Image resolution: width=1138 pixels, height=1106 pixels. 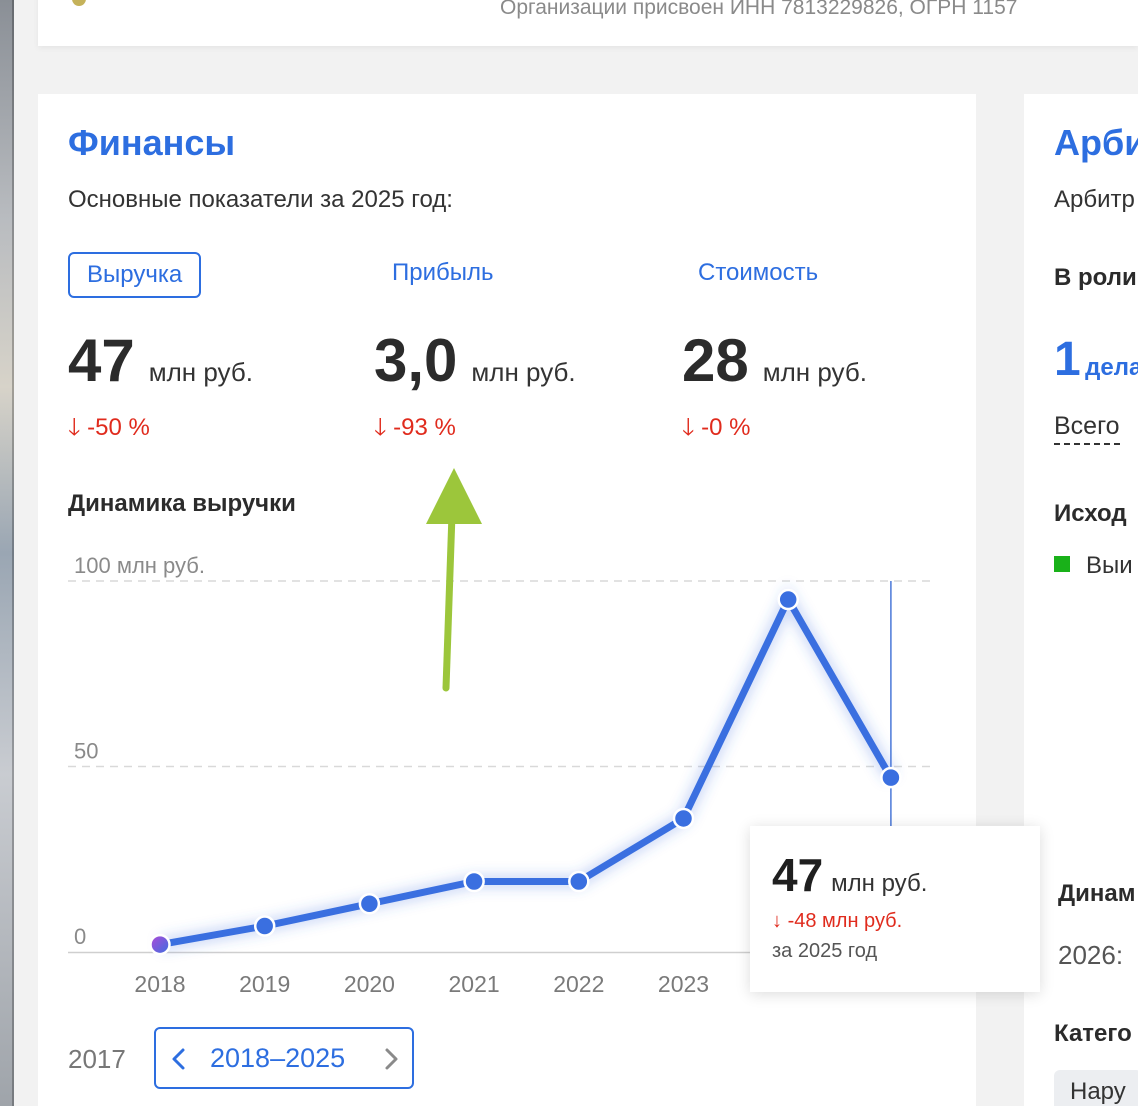 What do you see at coordinates (97, 1059) in the screenshot?
I see `range-prev-year: 2017` at bounding box center [97, 1059].